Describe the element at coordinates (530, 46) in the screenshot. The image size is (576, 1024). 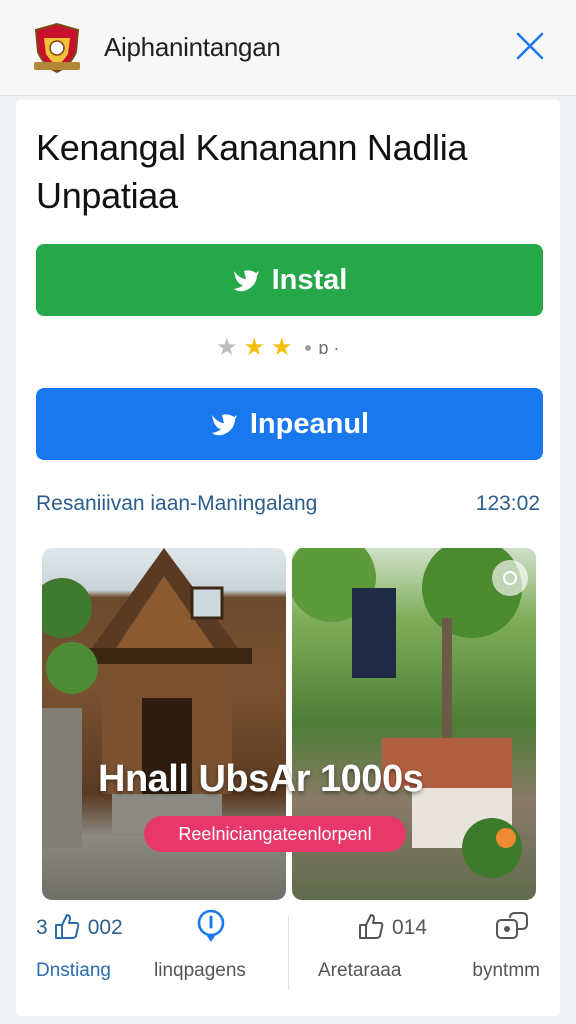
I see `close-icon` at that location.